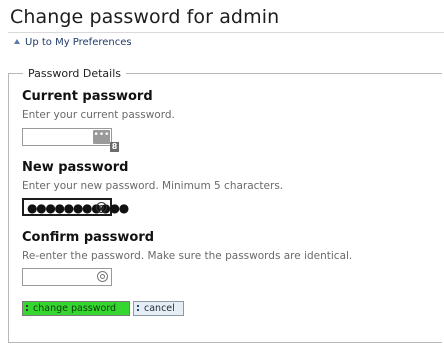 This screenshot has width=444, height=360. I want to click on cancel-button: cancel, so click(158, 308).